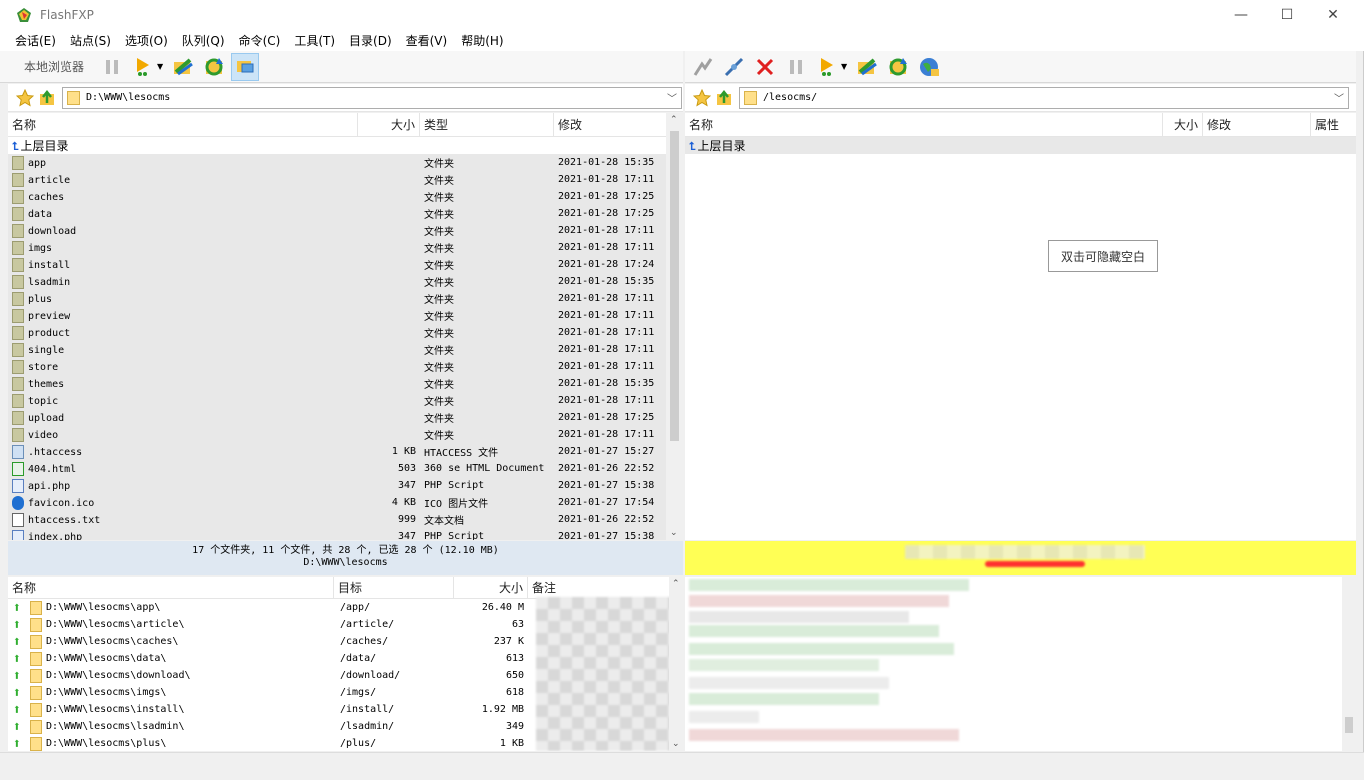 This screenshot has height=780, width=1364. Describe the element at coordinates (345, 417) in the screenshot. I see `file-row: upload 文件夹 2021-01-28 17:25` at that location.